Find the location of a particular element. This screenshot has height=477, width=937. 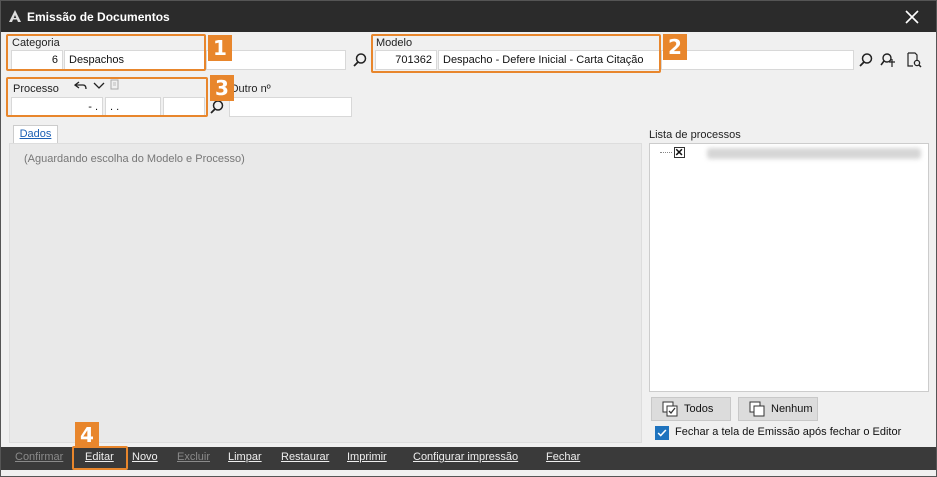

imprimir-button: Imprimir is located at coordinates (367, 457).